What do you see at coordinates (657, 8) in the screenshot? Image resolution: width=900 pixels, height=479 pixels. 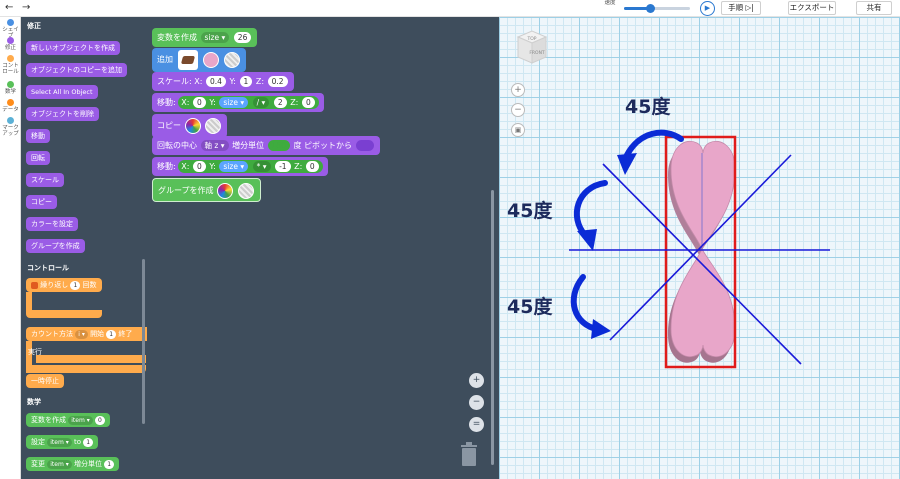 I see `speed-slider` at bounding box center [657, 8].